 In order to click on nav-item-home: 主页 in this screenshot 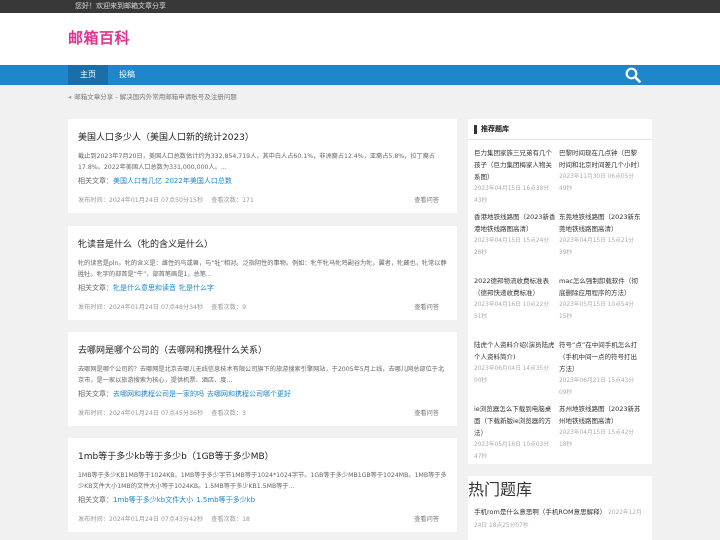, I will do `click(88, 75)`.